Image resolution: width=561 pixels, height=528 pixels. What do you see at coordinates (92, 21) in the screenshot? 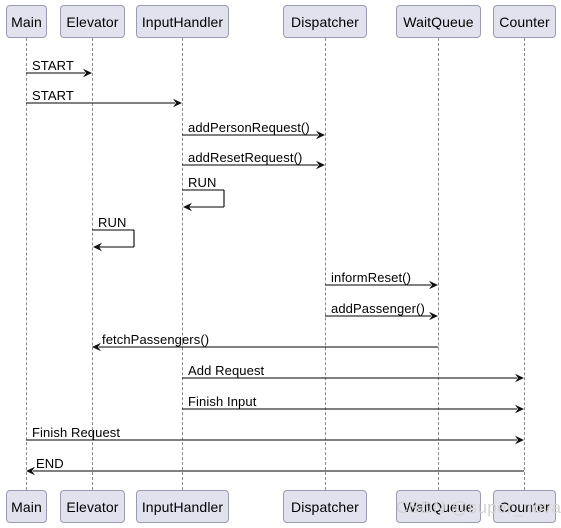
I see `participant-header-elevator: Elevator` at bounding box center [92, 21].